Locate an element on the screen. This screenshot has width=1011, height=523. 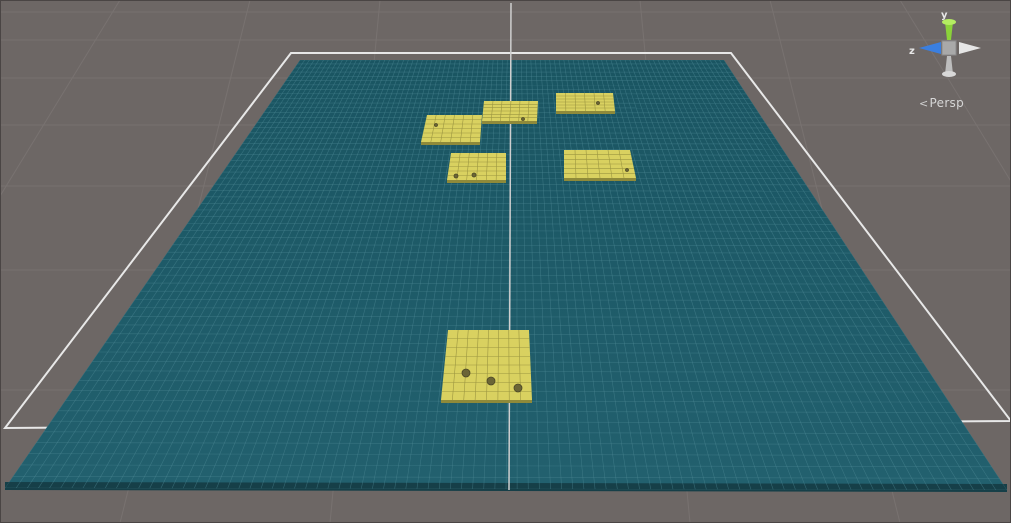
gizmo-z-cone is located at coordinates (930, 48).